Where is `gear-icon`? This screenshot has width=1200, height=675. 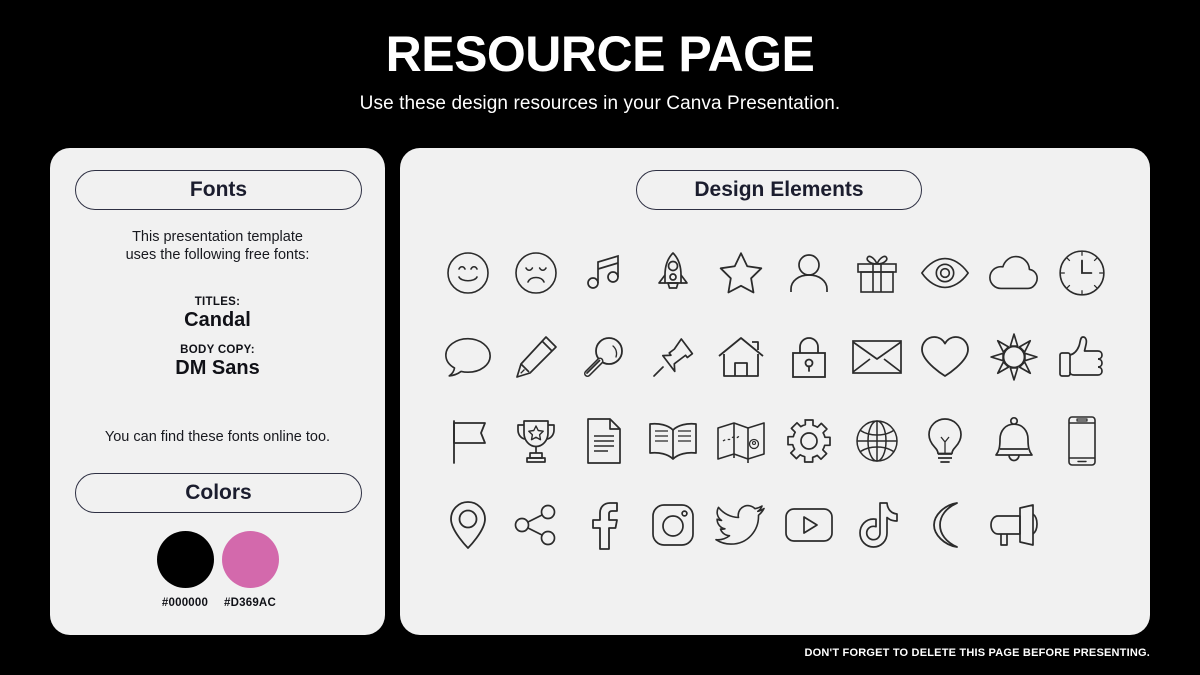 gear-icon is located at coordinates (809, 441).